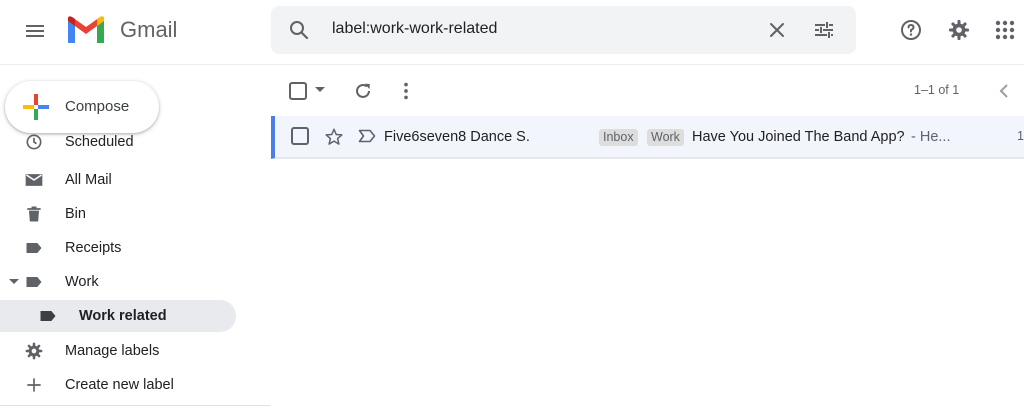  Describe the element at coordinates (88, 180) in the screenshot. I see `sidebar-item-label: All Mail` at that location.